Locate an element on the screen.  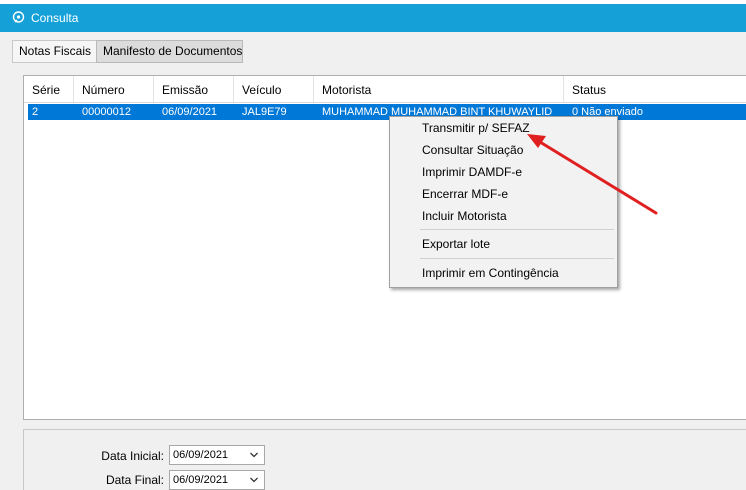
tab-notas-fiscais: Notas Fiscais is located at coordinates (59, 51).